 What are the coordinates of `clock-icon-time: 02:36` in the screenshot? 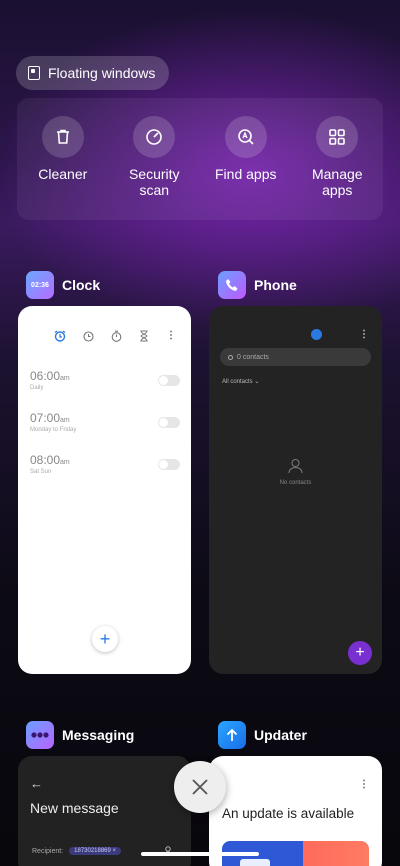 It's located at (40, 285).